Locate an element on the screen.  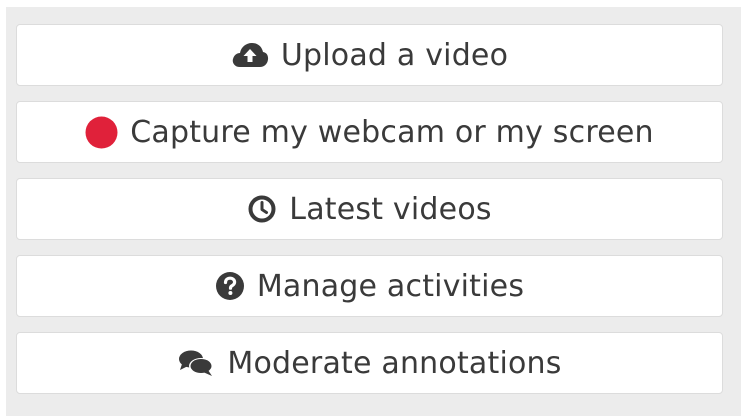
capture-webcam-screen-button: Capture my webcam or my screen is located at coordinates (369, 132).